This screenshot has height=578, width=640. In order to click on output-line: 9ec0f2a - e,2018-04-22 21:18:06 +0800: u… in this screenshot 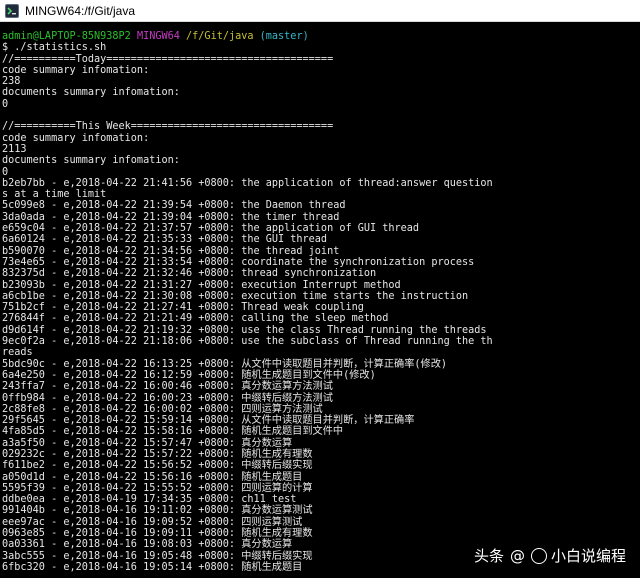, I will do `click(247, 342)`.